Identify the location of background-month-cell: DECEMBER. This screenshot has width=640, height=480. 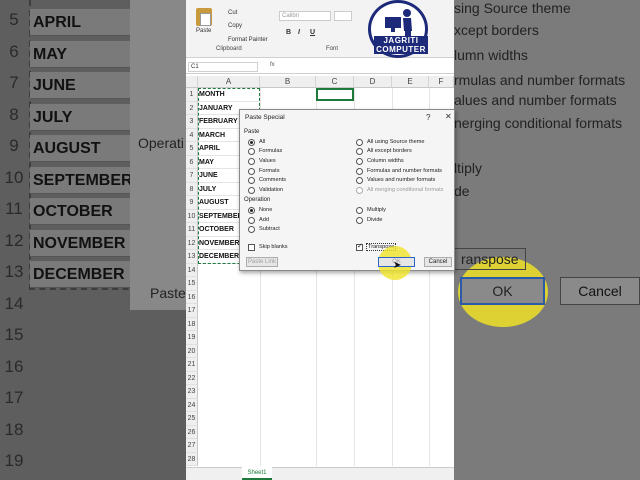
(84, 274).